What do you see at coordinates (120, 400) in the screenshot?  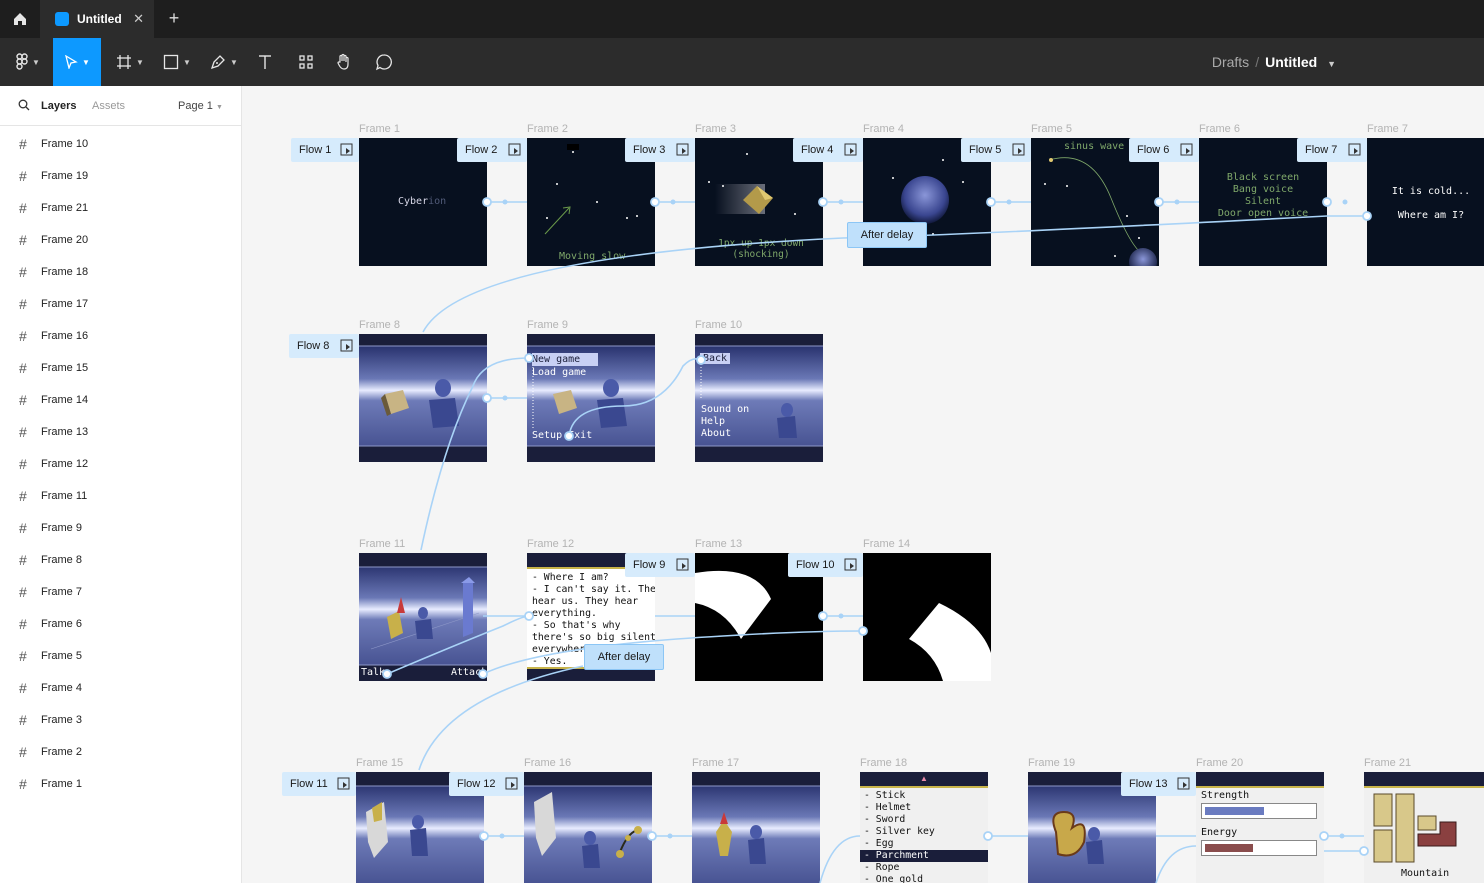 I see `layer-item: # Frame 14` at bounding box center [120, 400].